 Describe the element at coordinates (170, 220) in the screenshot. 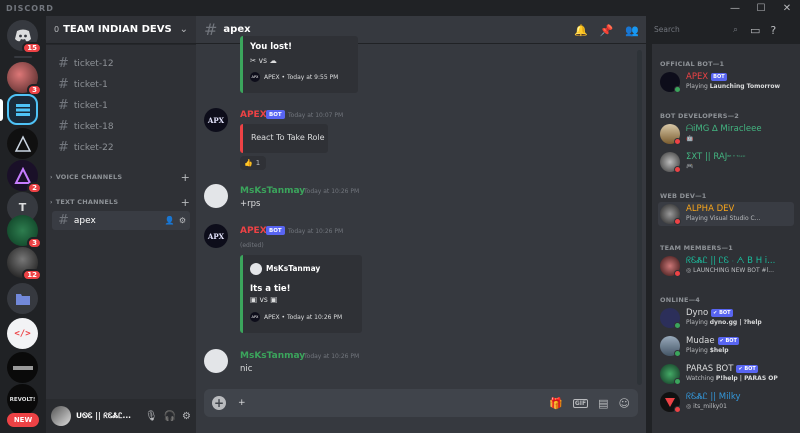

I see `invite-icon: 👤` at that location.